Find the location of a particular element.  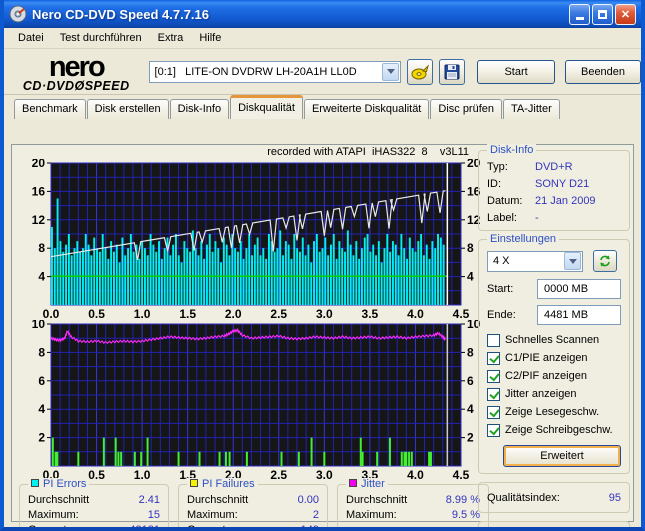

title-bar: Nero CD-DVD Speed 4.7.7.16 ✕ is located at coordinates (322, 14).